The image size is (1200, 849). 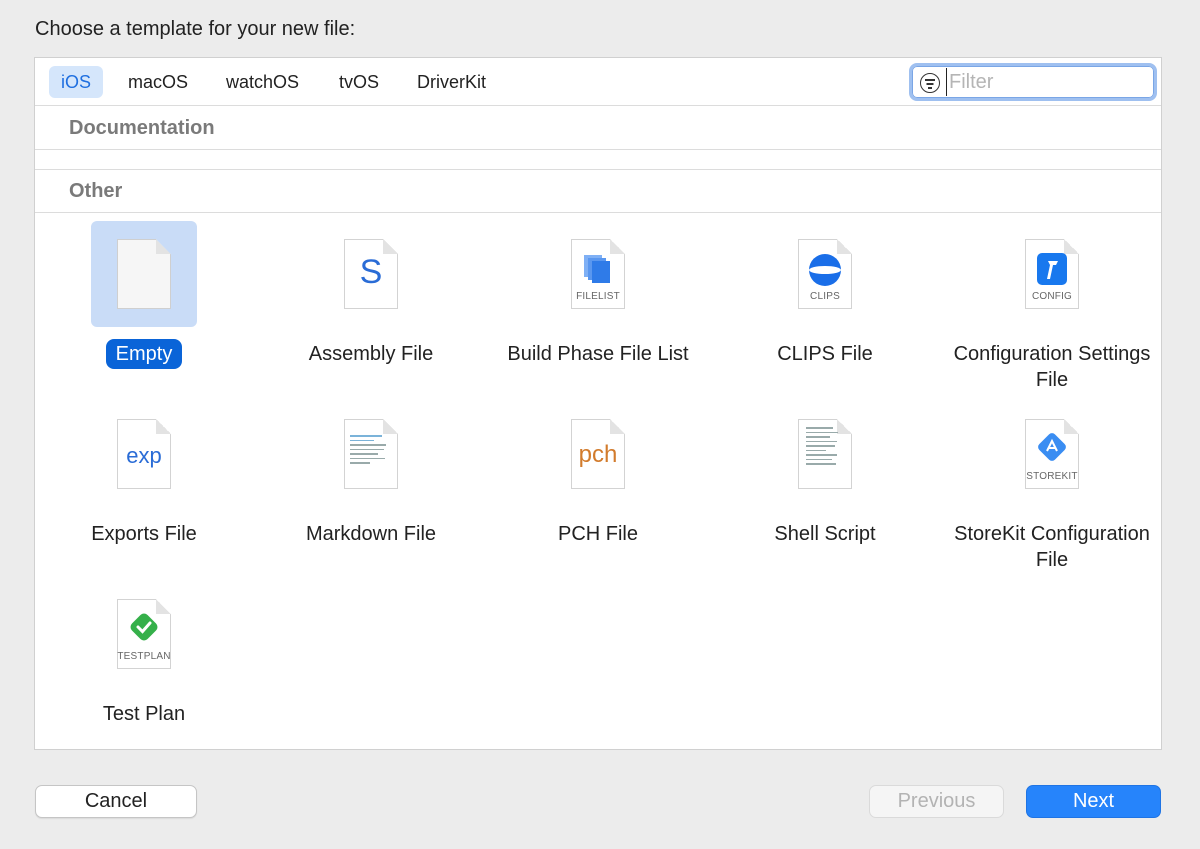 What do you see at coordinates (598, 354) in the screenshot?
I see `template-label: Build Phase File List` at bounding box center [598, 354].